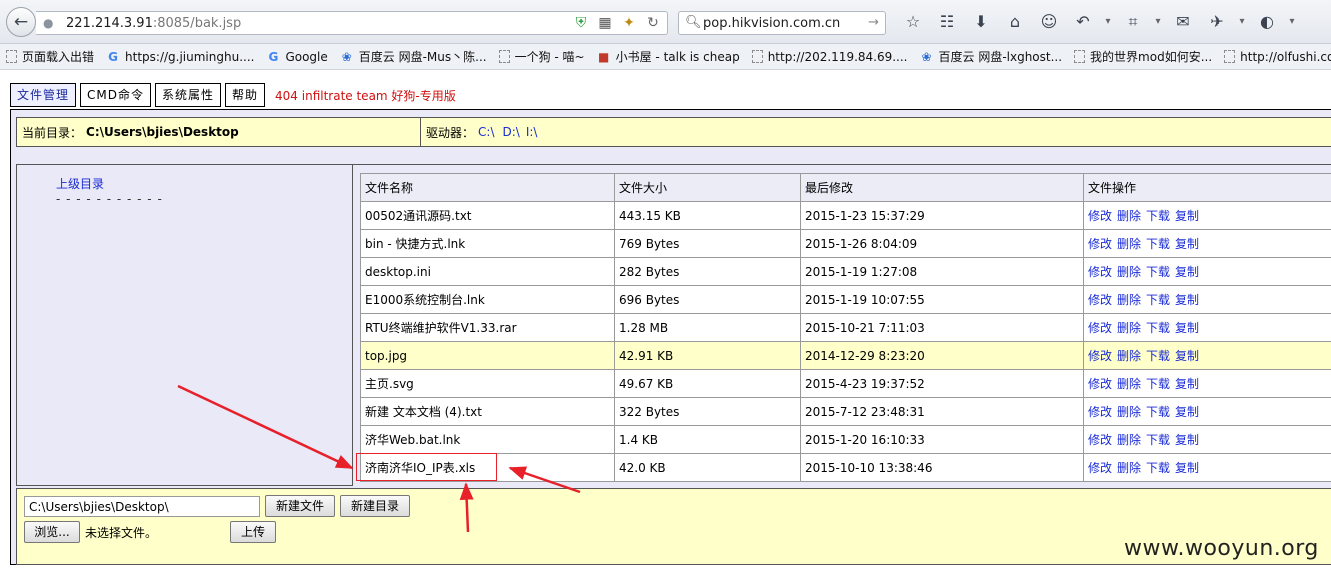 The height and width of the screenshot is (577, 1331). I want to click on search-bar: 🔍︎ pop.hikvision.com.cn →, so click(782, 23).